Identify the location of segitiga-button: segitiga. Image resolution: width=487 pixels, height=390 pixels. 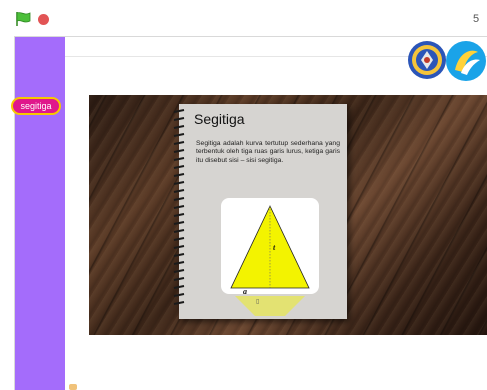
(36, 106).